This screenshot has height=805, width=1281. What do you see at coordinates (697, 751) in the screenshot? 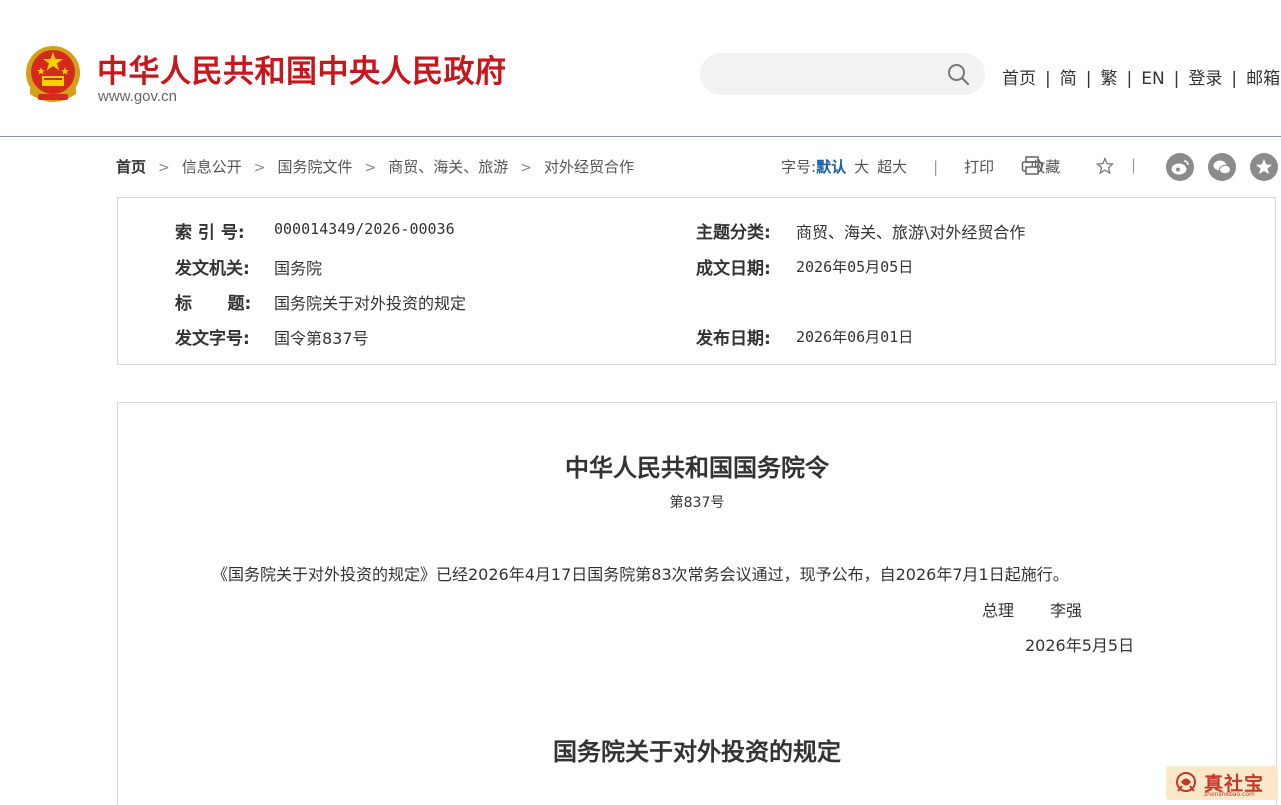
I see `regulation-title: 国务院关于对外投资的规定` at bounding box center [697, 751].